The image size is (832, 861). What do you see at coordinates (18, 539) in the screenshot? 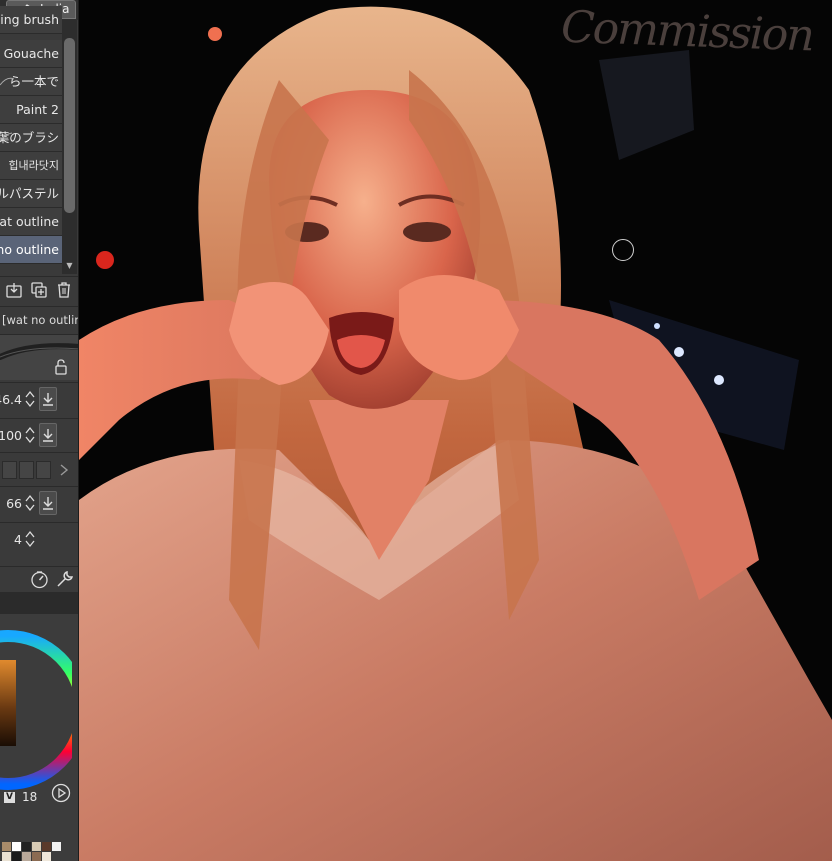
I see `brush-stabilization-value: 4` at bounding box center [18, 539].